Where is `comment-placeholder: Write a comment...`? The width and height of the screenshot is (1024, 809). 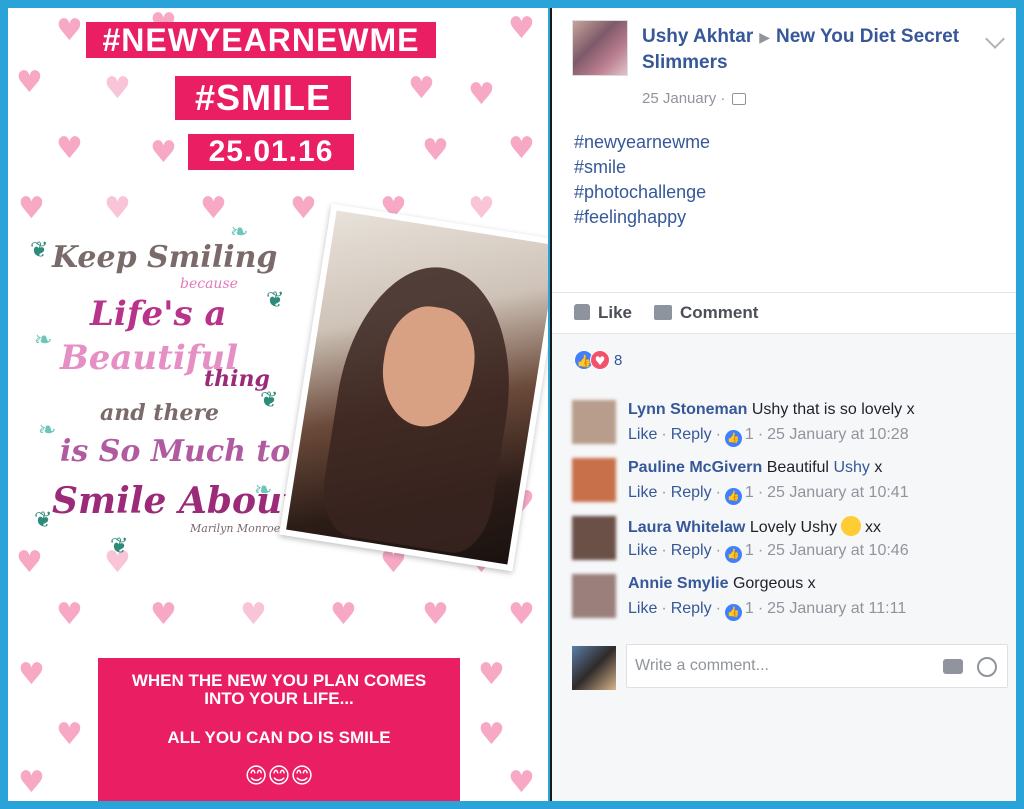 comment-placeholder: Write a comment... is located at coordinates (702, 665).